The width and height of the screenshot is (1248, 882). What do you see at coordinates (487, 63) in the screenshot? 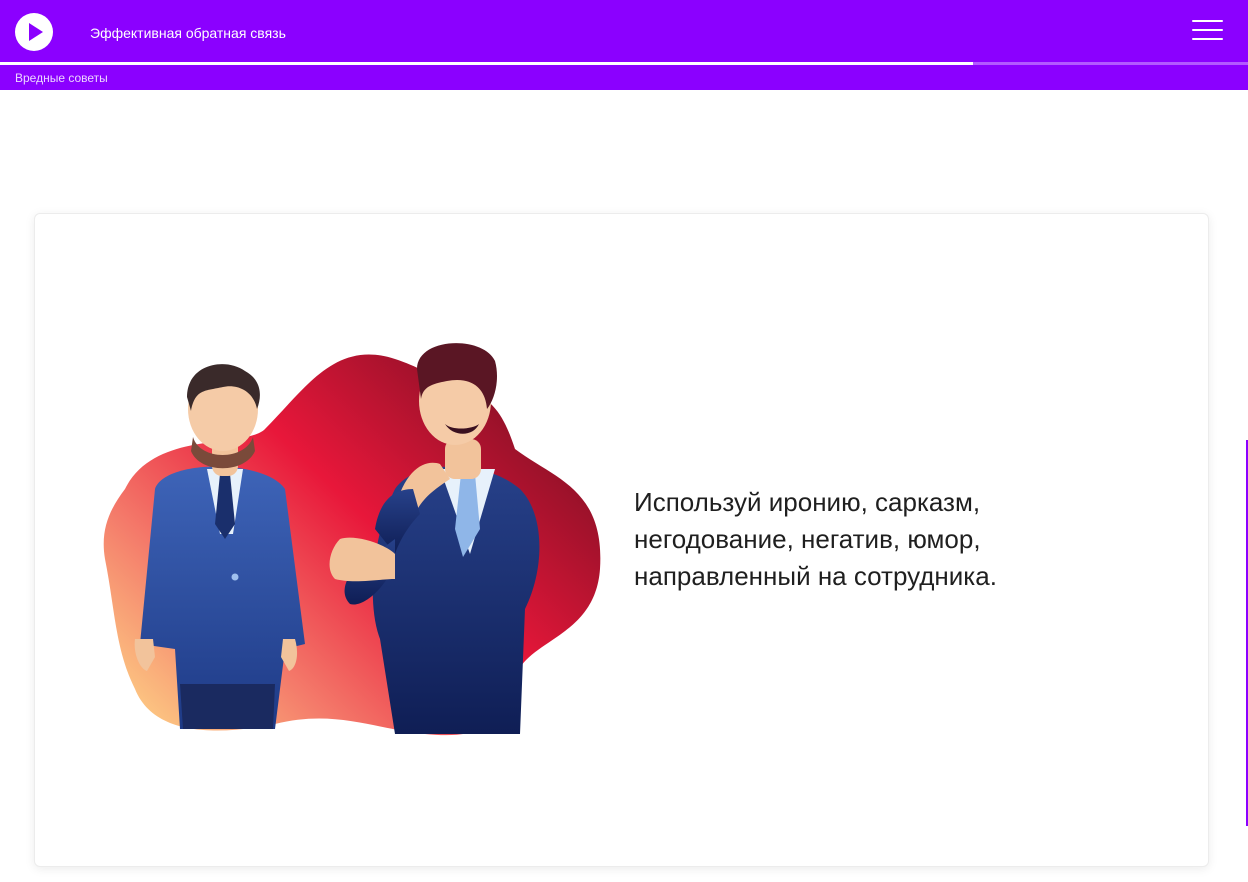
I see `progress-fill` at bounding box center [487, 63].